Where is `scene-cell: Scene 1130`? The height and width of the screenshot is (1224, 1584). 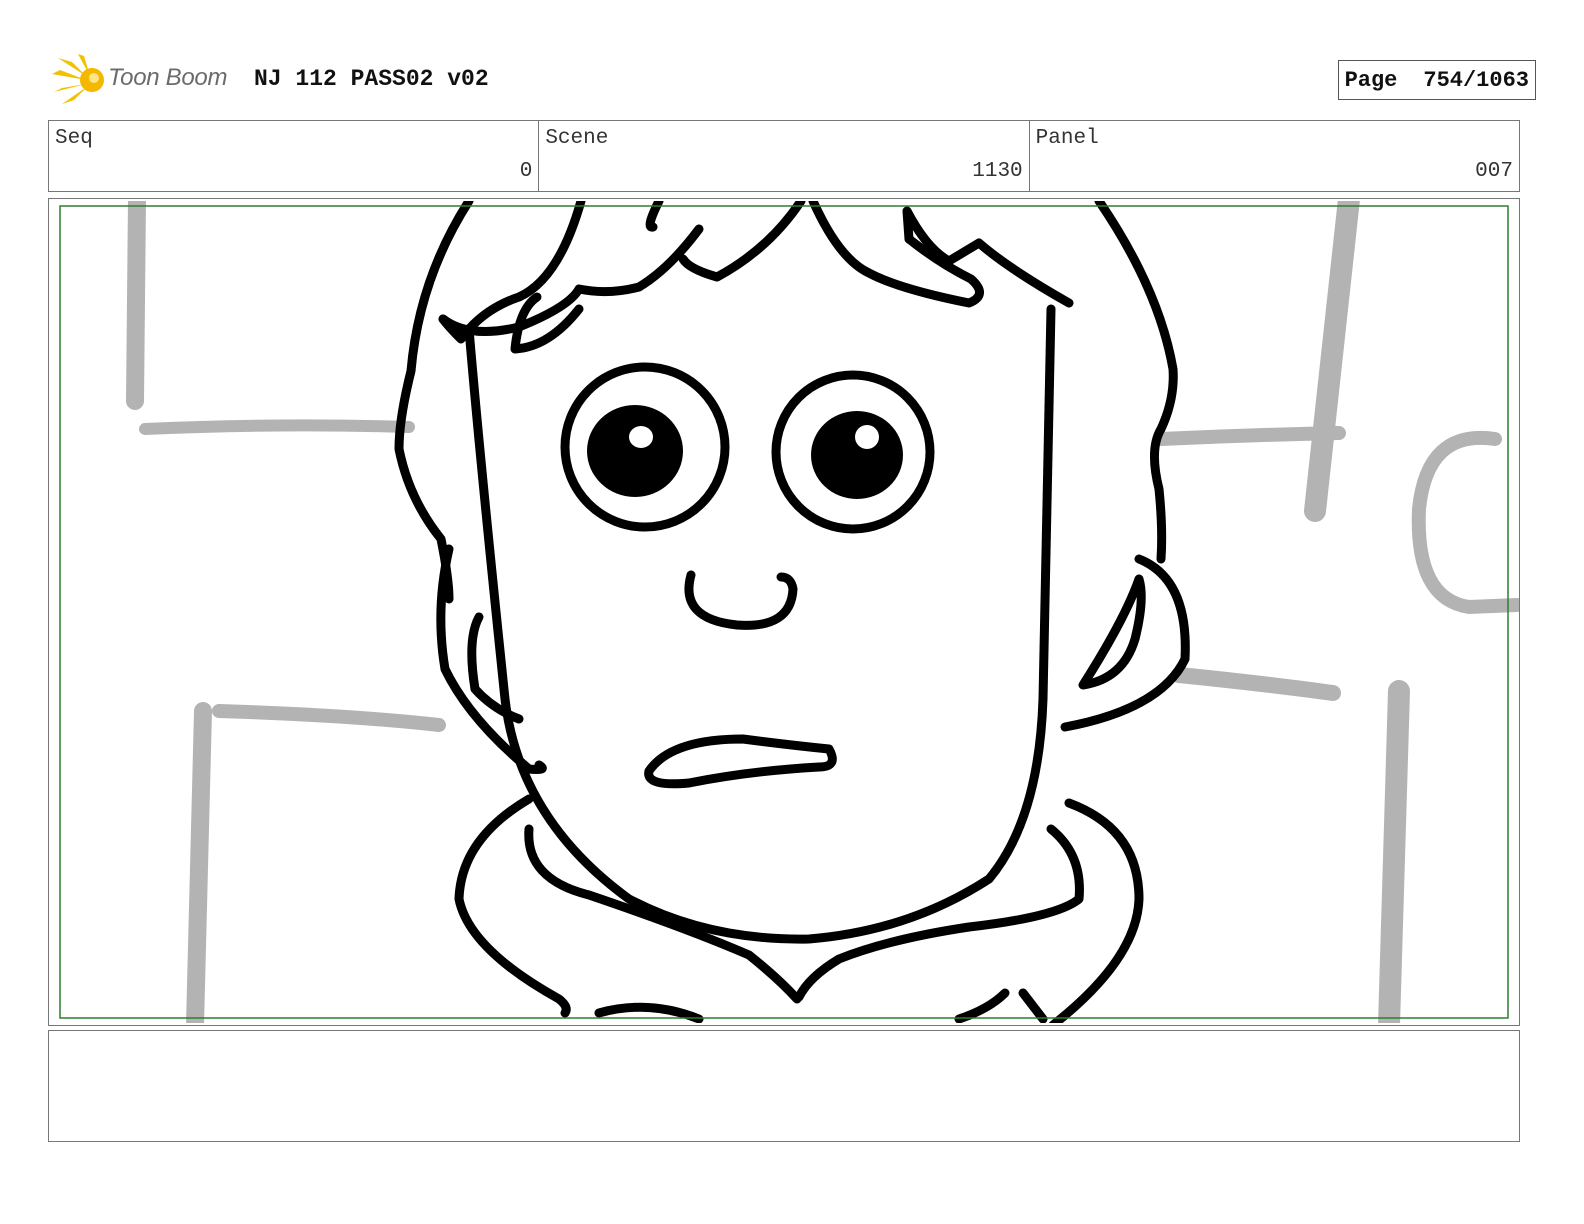
scene-cell: Scene 1130 is located at coordinates (784, 156).